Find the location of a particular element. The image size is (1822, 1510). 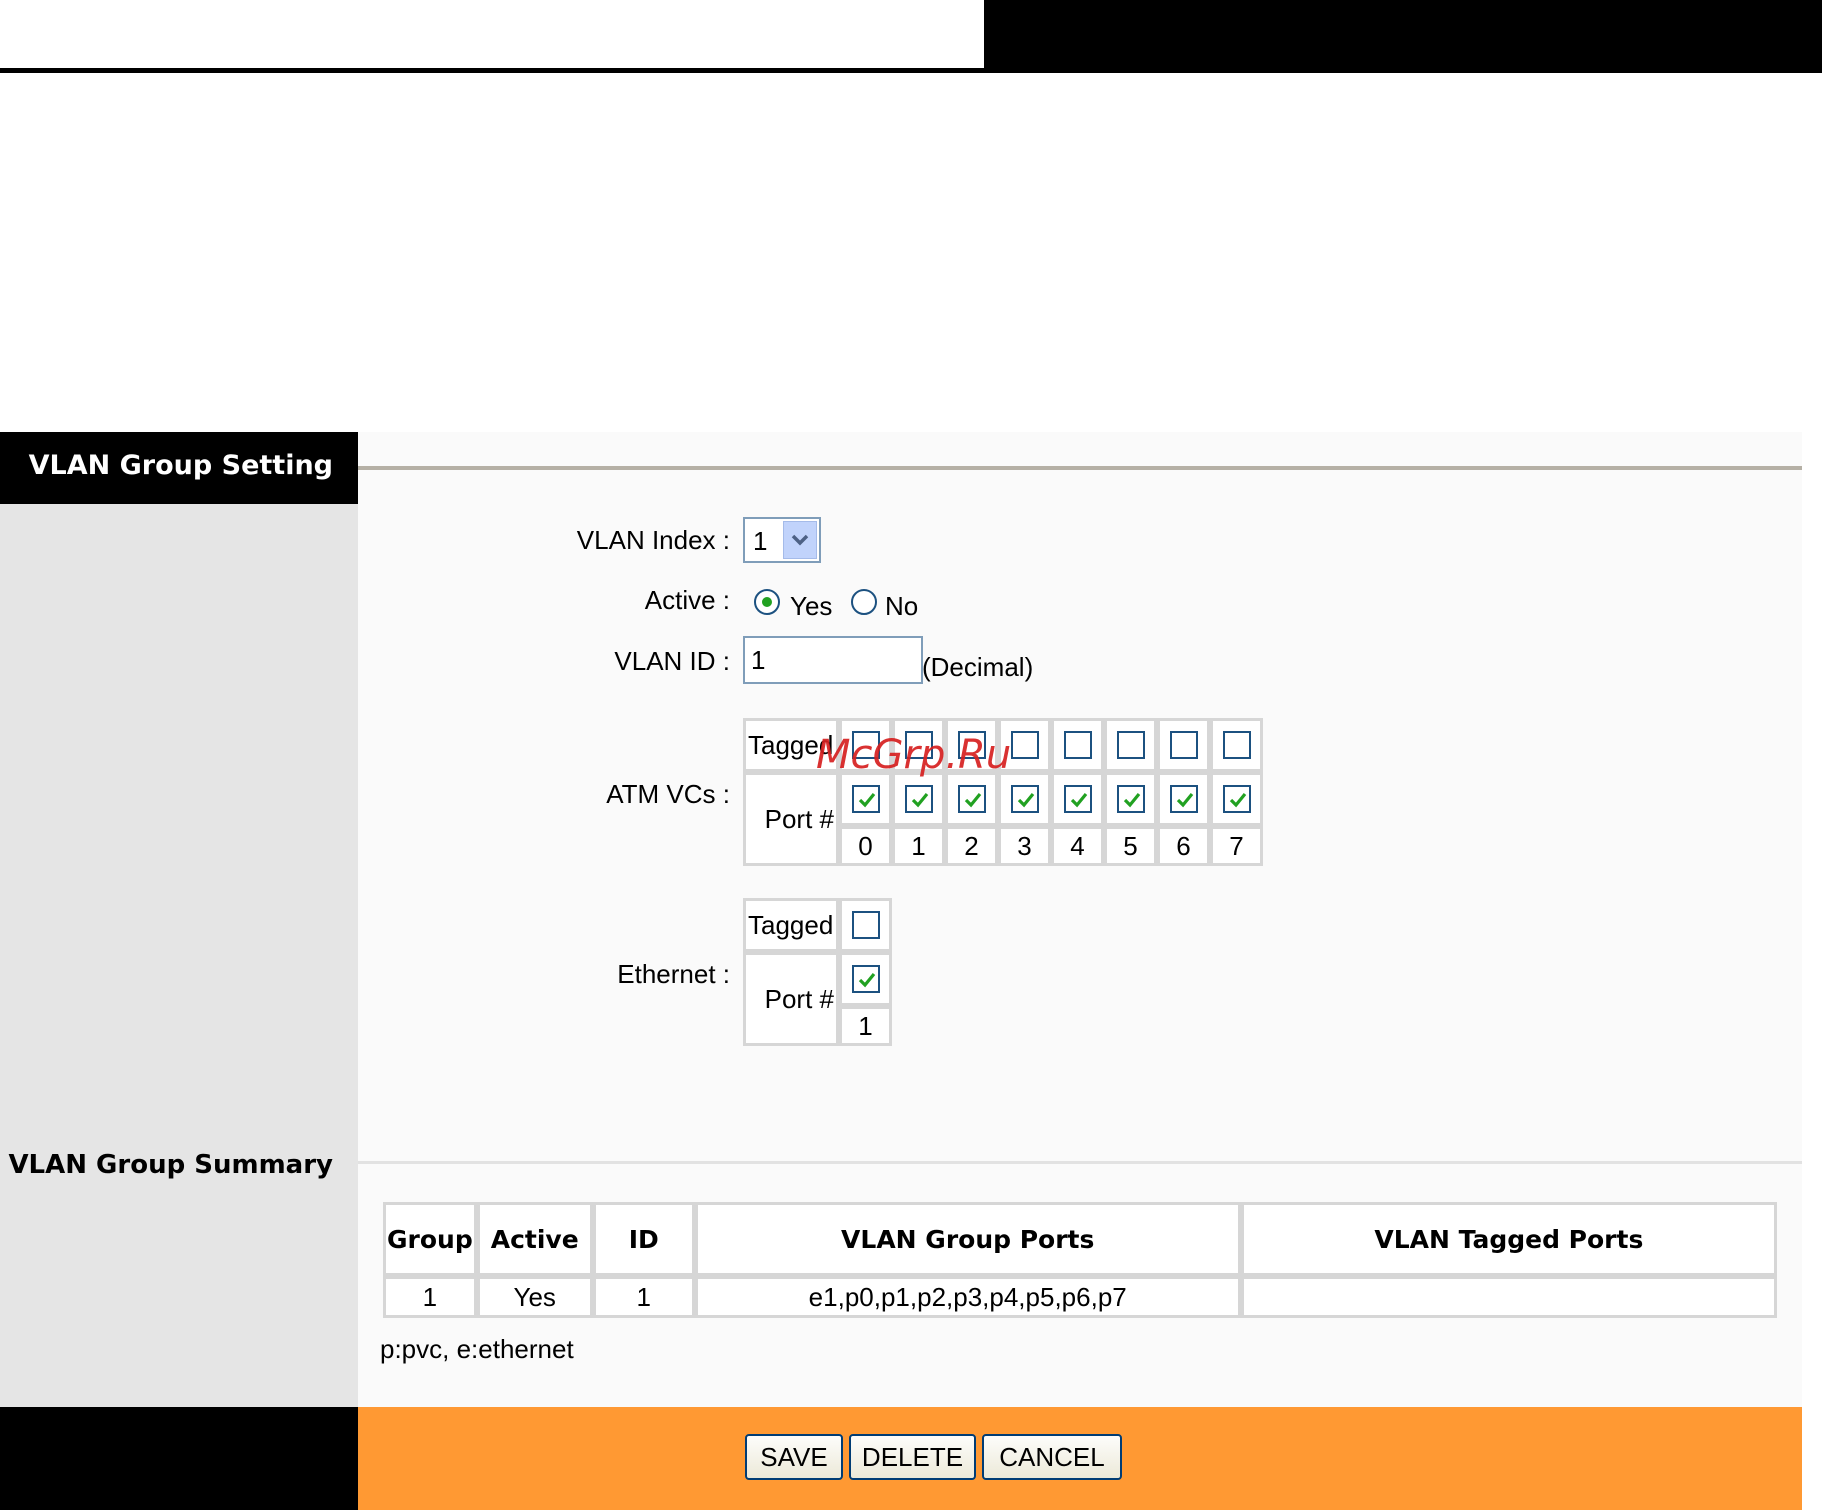

summary-title: VLAN Group Summary is located at coordinates (170, 1165).